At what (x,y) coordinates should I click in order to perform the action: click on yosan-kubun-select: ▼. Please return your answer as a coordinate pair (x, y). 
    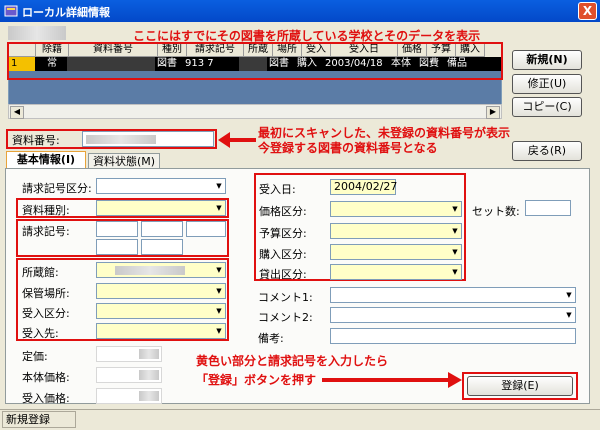
    Looking at the image, I should click on (396, 231).